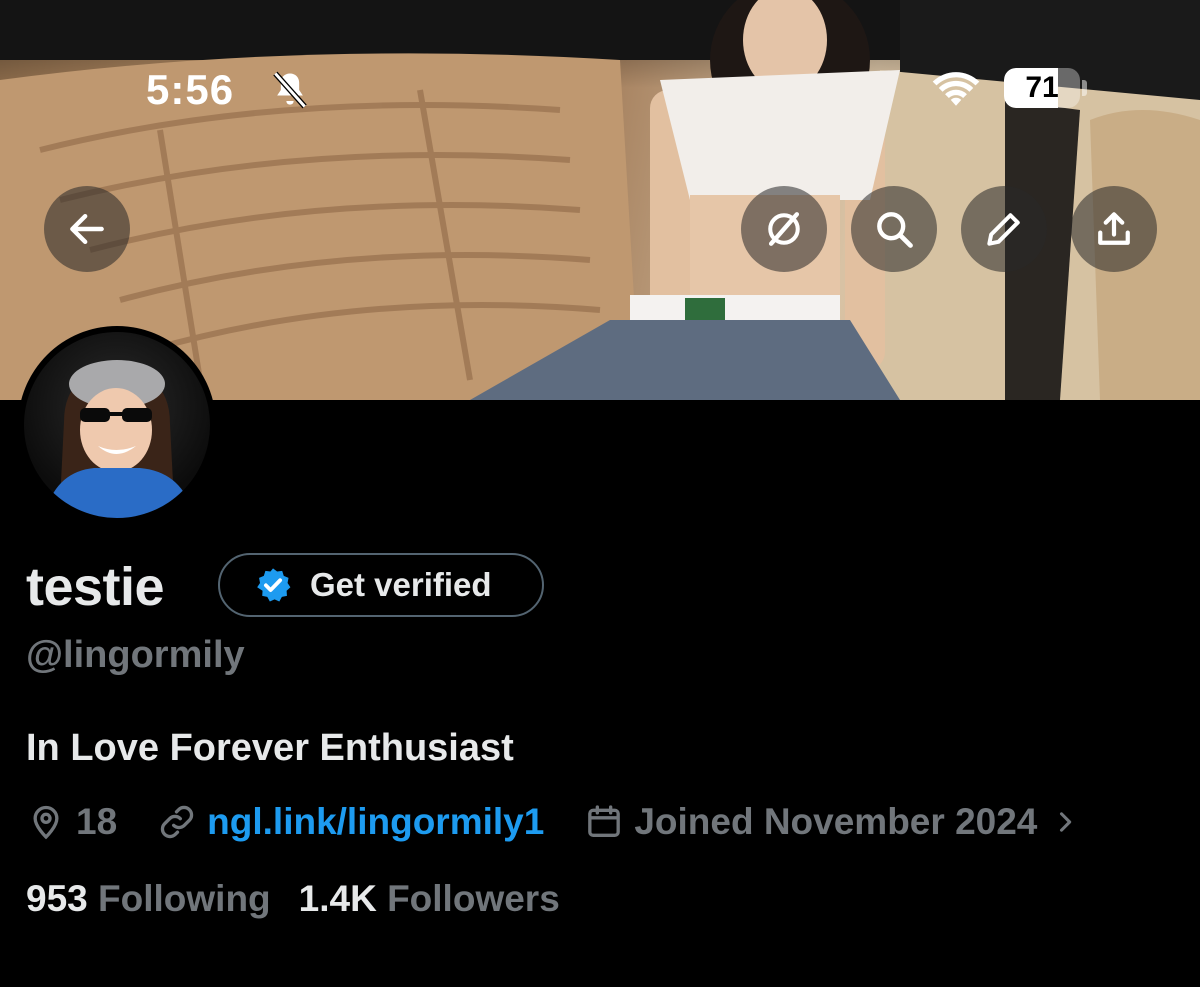 Image resolution: width=1200 pixels, height=987 pixels. Describe the element at coordinates (836, 821) in the screenshot. I see `joined-date: Joined November 2024` at that location.